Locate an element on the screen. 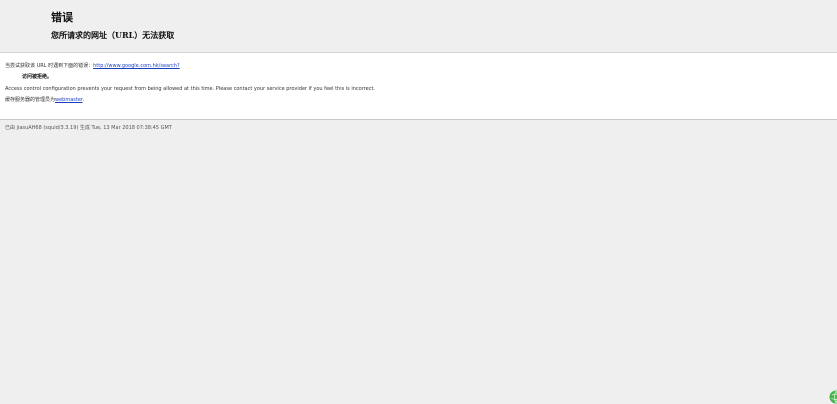 The image size is (837, 404). cache-admin-line: 缓存服务器的管理员为webmaster. is located at coordinates (44, 100).